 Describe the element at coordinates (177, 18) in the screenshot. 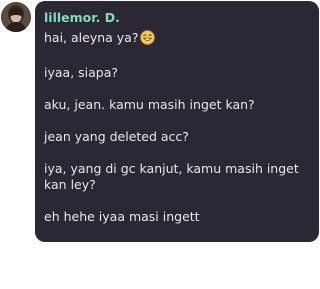

I see `author-name: lillemor. D.` at that location.